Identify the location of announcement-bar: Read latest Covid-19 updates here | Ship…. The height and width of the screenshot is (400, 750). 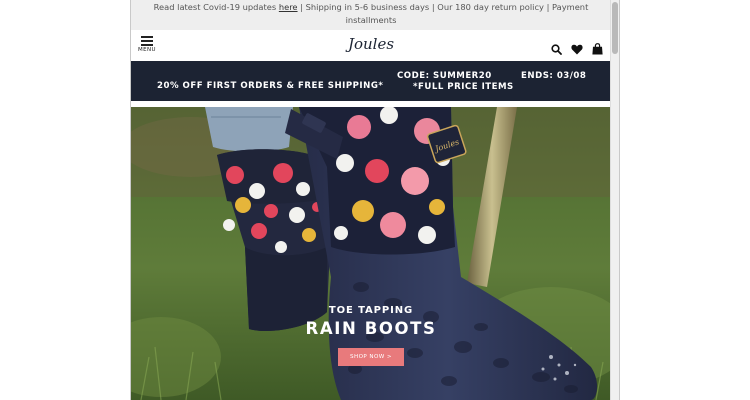
(371, 19).